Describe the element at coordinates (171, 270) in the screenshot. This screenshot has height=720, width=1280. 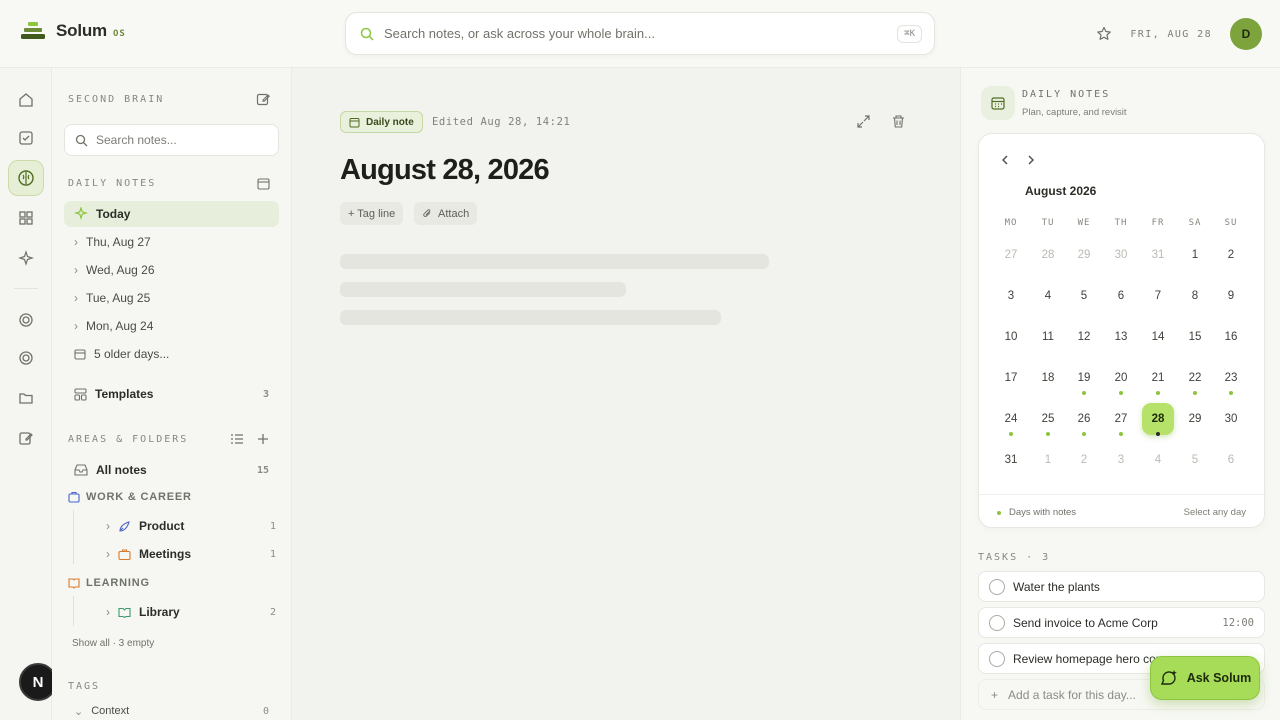
I see `sidebar-item-day: › Wed, Aug 26` at that location.